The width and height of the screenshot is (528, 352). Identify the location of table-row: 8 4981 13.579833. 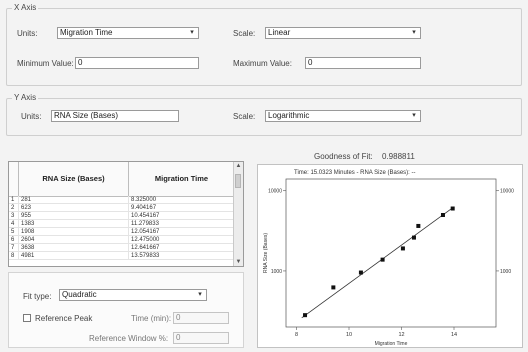
(122, 256).